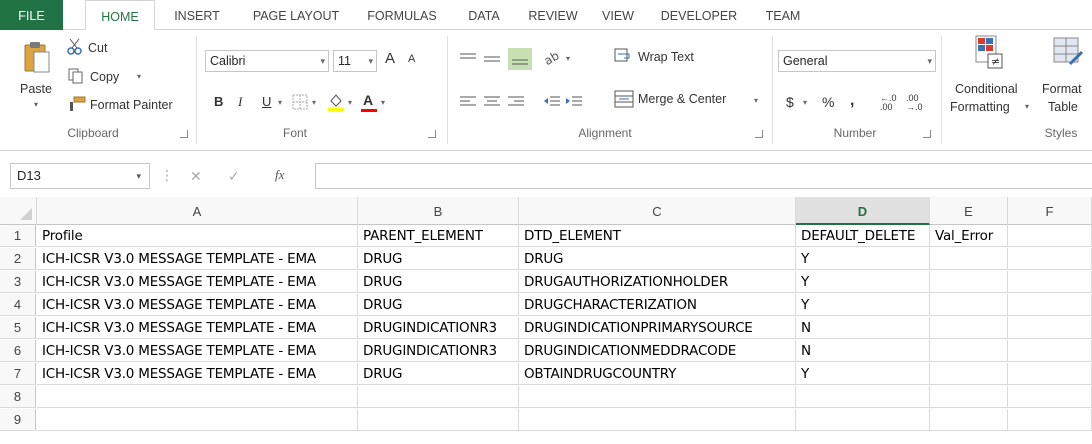  What do you see at coordinates (1050, 328) in the screenshot?
I see `cell-f5` at bounding box center [1050, 328].